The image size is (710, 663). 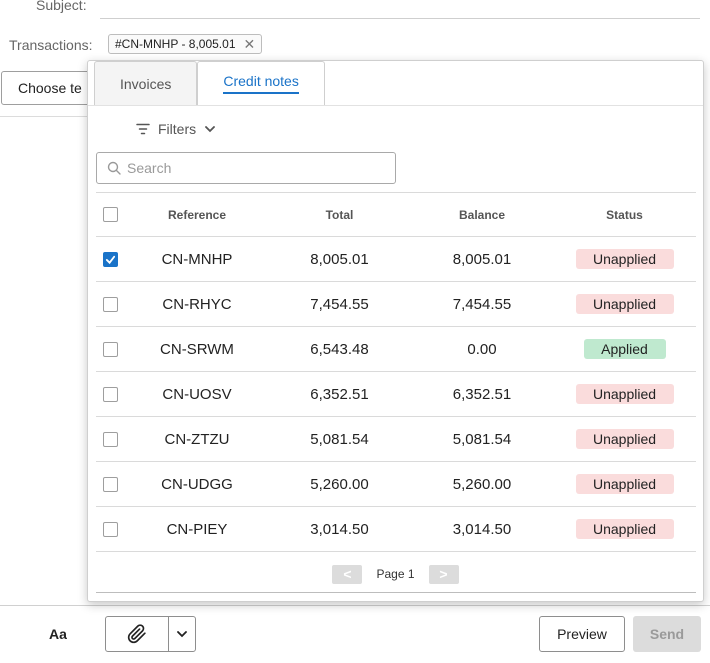 I want to click on paperclip-icon, so click(x=136, y=634).